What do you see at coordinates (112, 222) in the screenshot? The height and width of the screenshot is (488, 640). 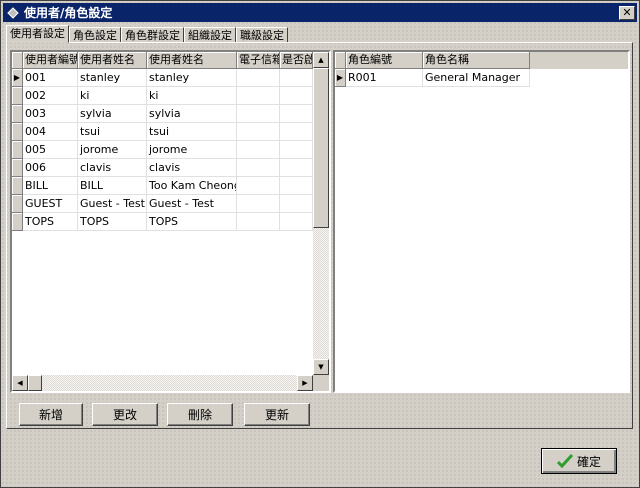 I see `cell-user-name: TOPS` at bounding box center [112, 222].